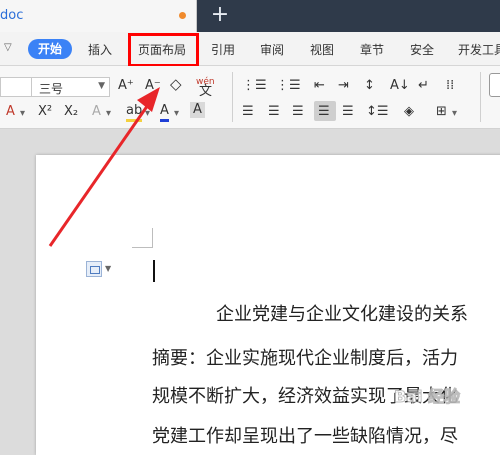  Describe the element at coordinates (274, 112) in the screenshot. I see `align-center-icon: ☰` at that location.